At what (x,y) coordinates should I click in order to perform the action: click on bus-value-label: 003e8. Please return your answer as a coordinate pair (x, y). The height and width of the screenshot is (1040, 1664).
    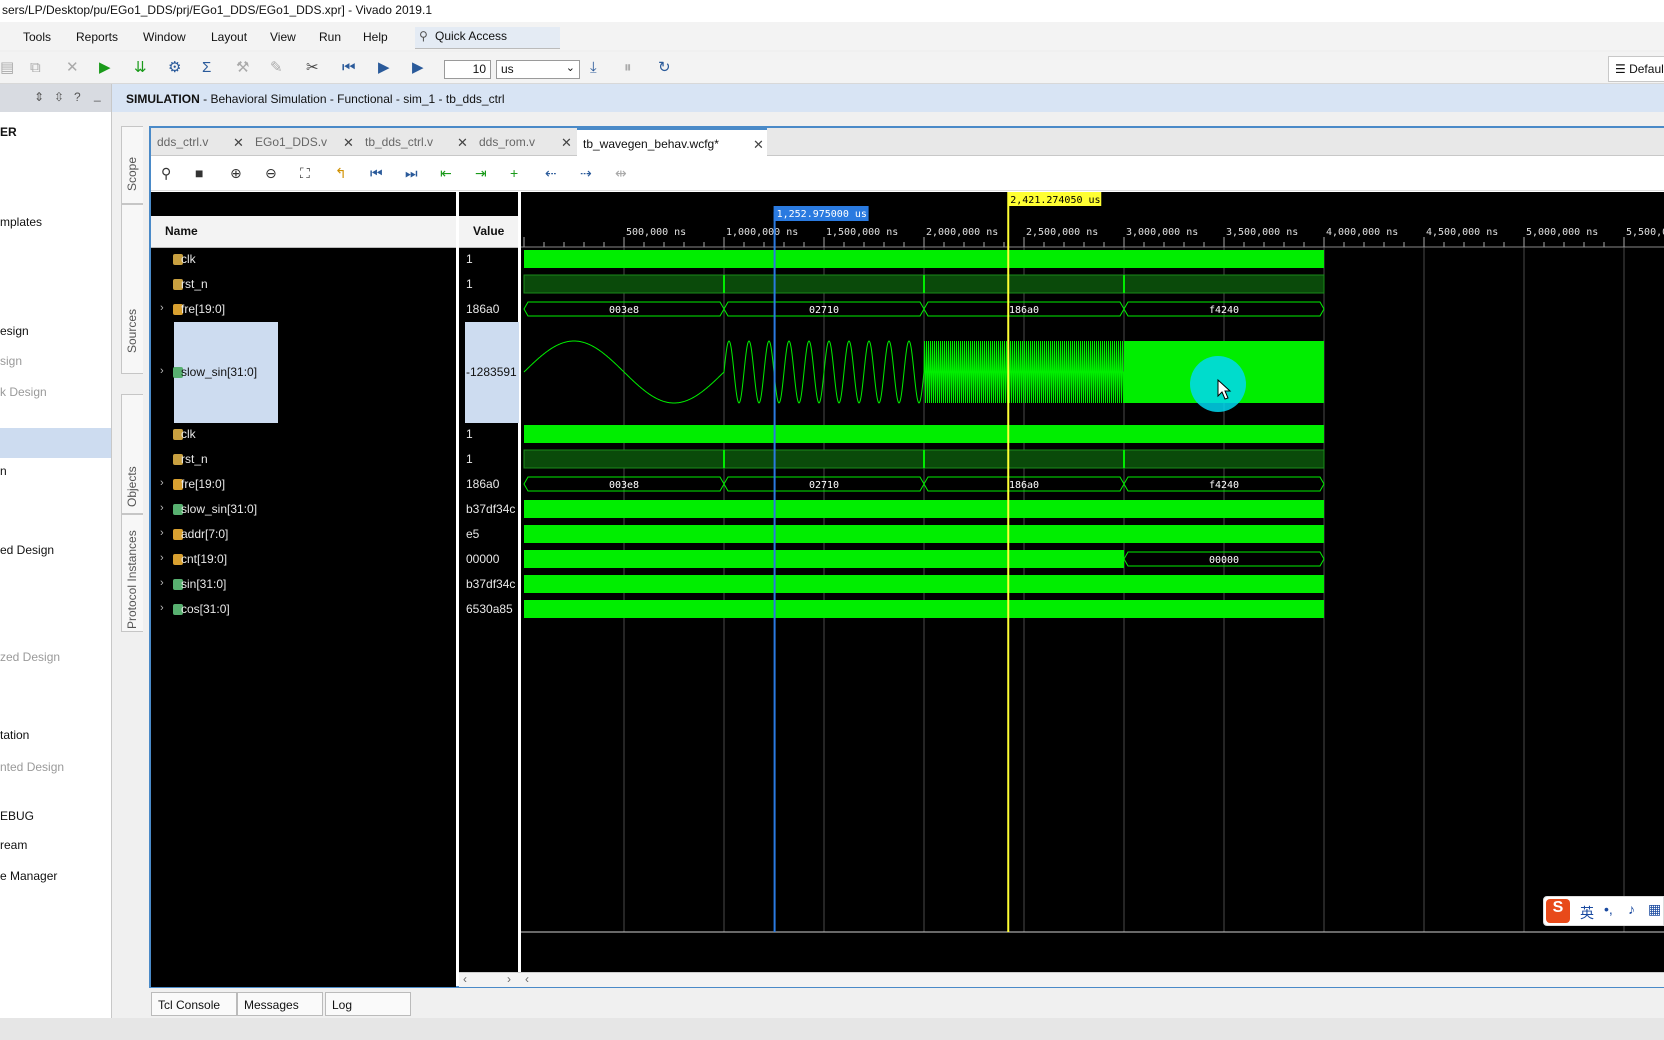
    Looking at the image, I should click on (624, 485).